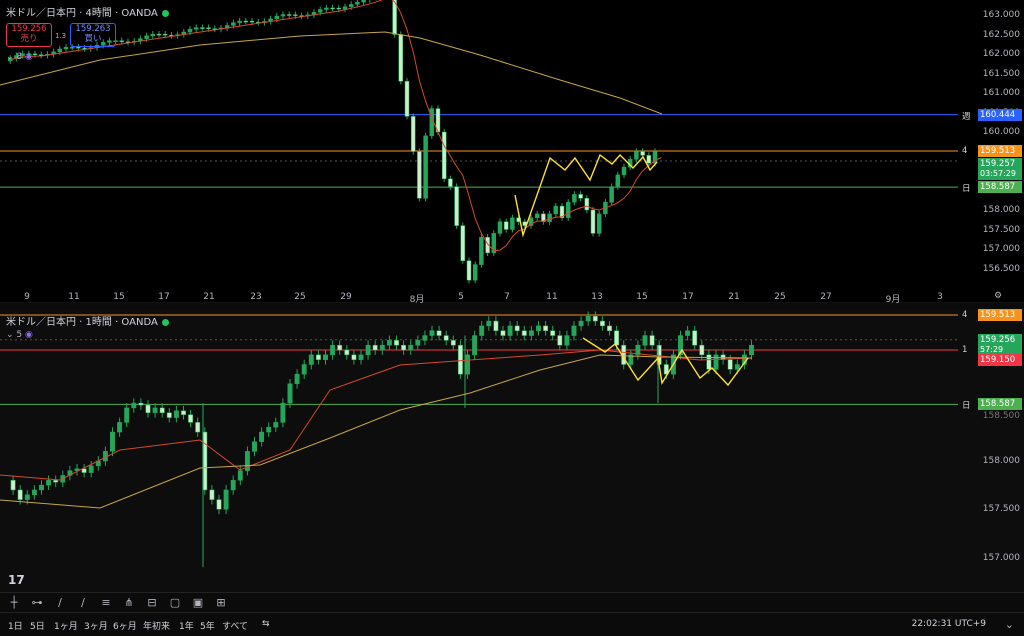  Describe the element at coordinates (965, 150) in the screenshot. I see `level-label-4h: 4` at that location.